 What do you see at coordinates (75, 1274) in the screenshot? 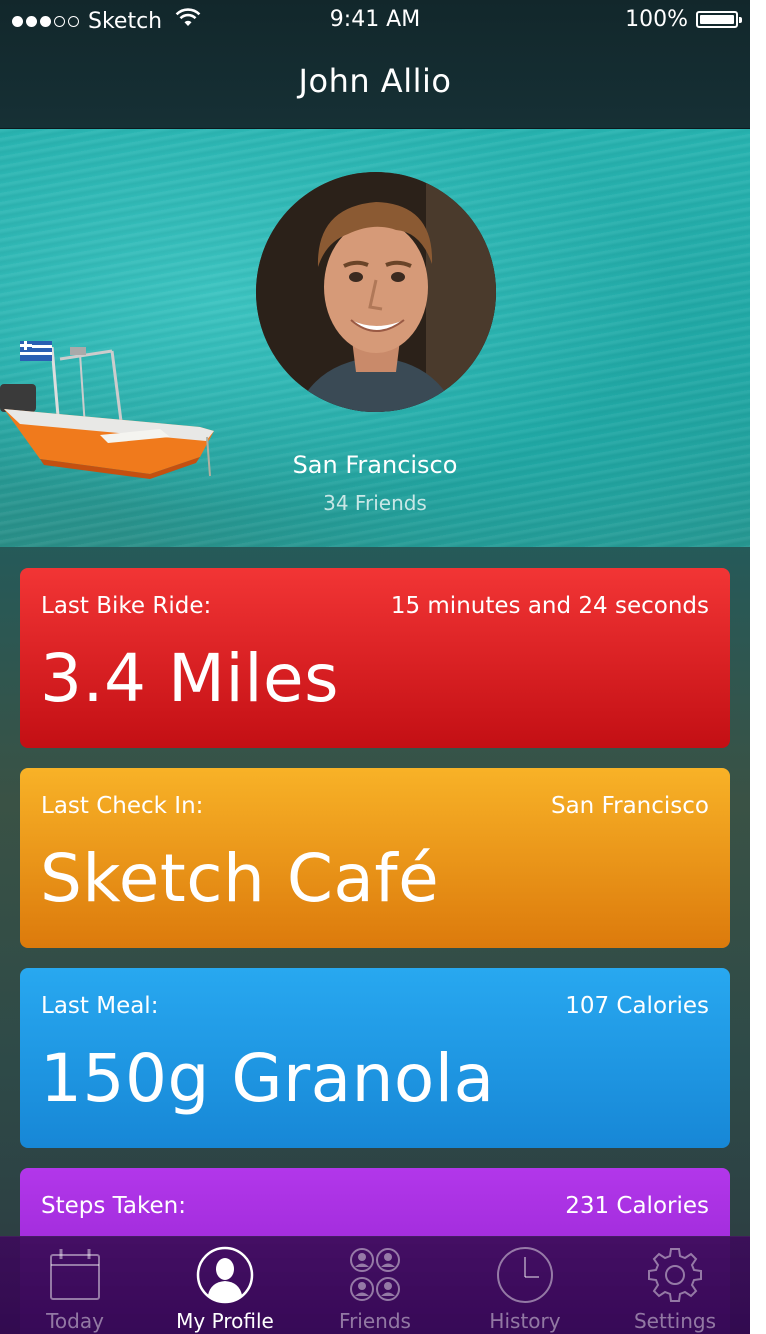
I see `calendar-icon` at bounding box center [75, 1274].